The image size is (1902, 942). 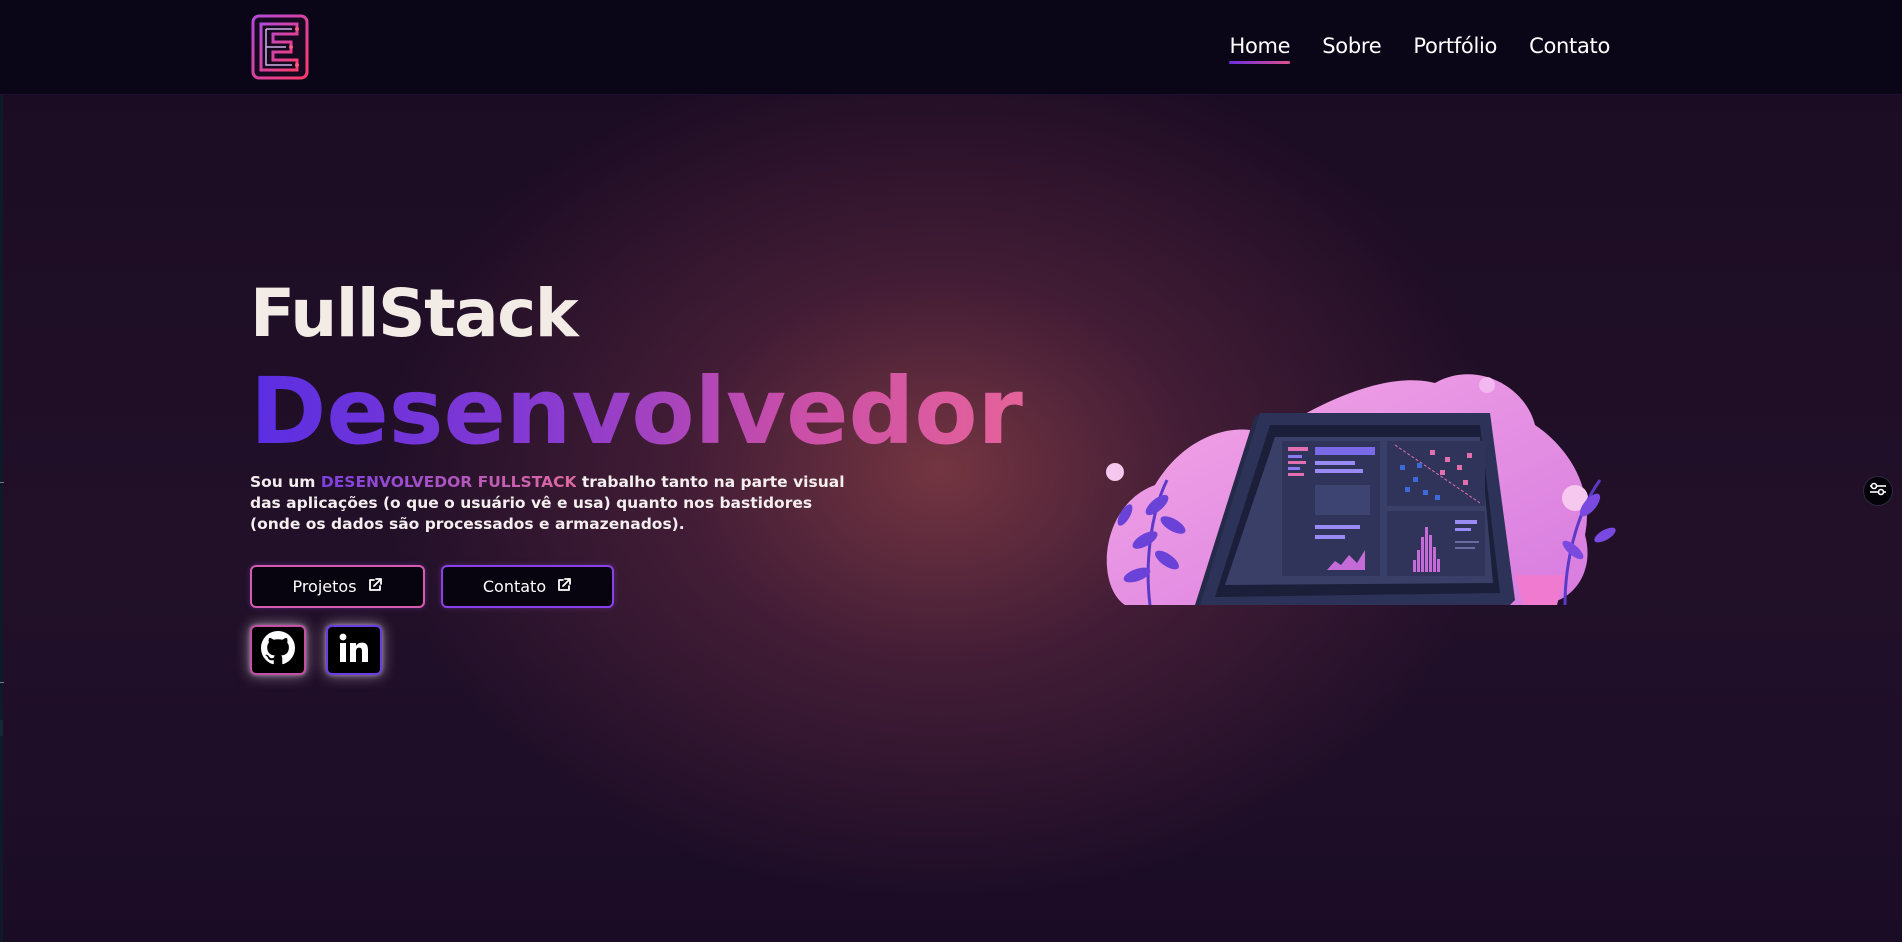 What do you see at coordinates (324, 586) in the screenshot?
I see `projetos-button-label: Projetos` at bounding box center [324, 586].